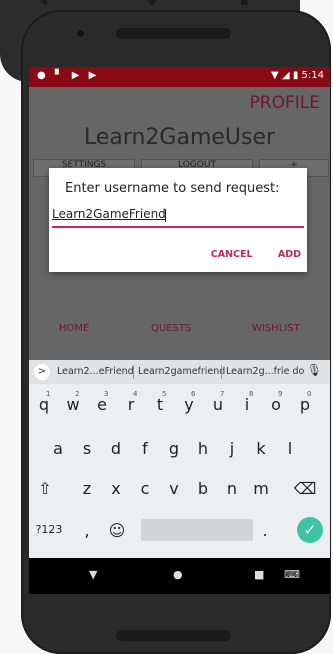  What do you see at coordinates (305, 404) in the screenshot?
I see `key-p: p` at bounding box center [305, 404].